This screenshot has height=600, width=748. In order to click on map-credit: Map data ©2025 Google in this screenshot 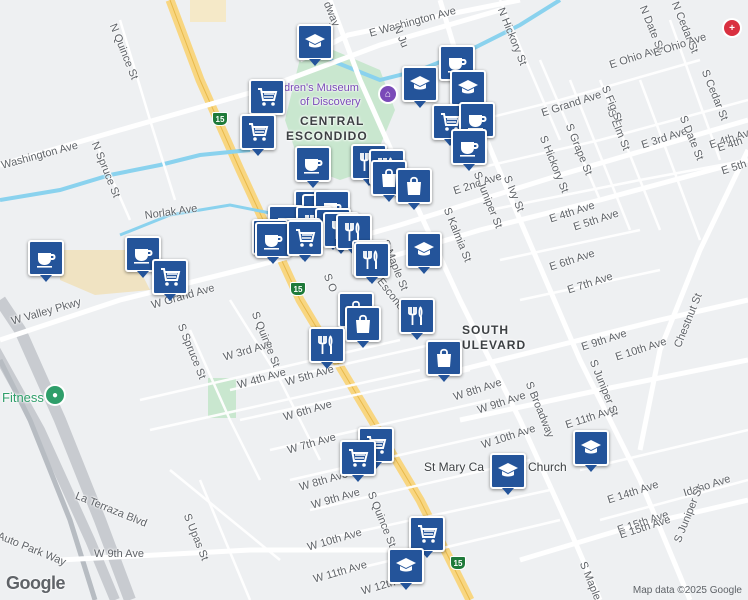, I will do `click(687, 590)`.